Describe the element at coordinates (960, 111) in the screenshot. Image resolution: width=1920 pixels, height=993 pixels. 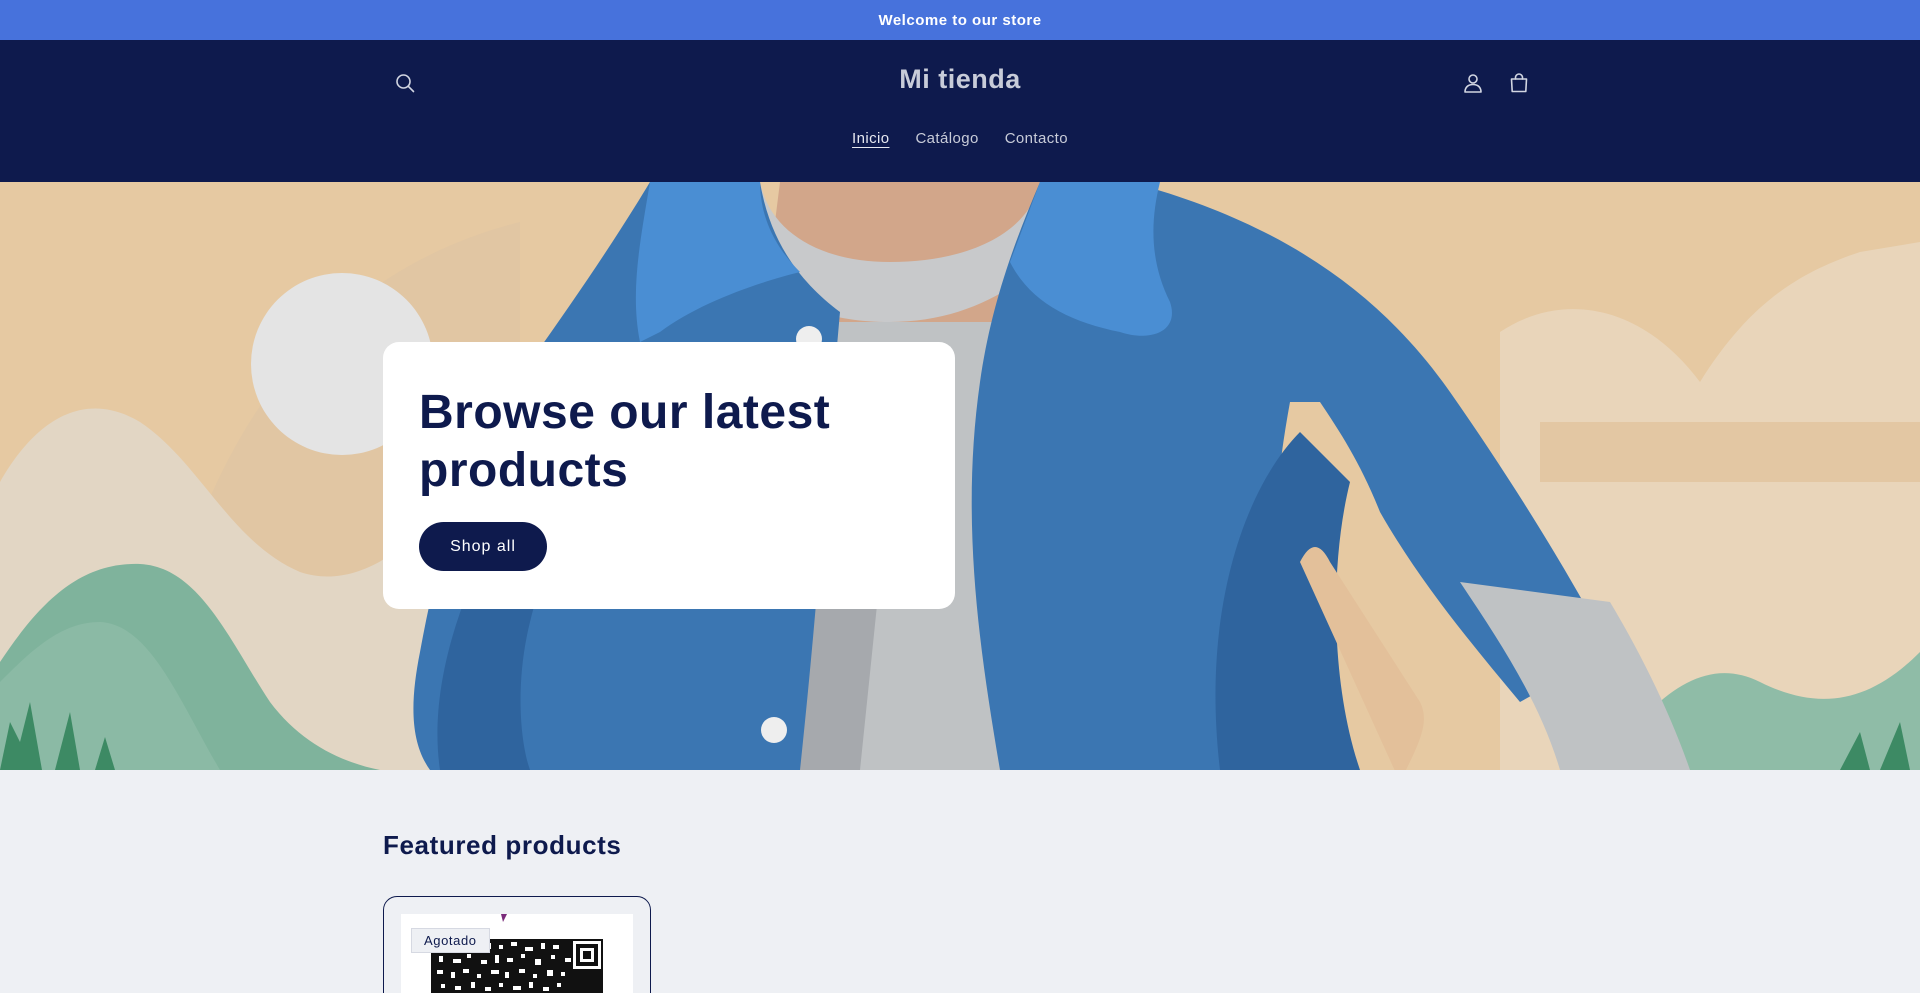
I see `site-header: Mi tienda Inicio Catálogo Contacto` at that location.